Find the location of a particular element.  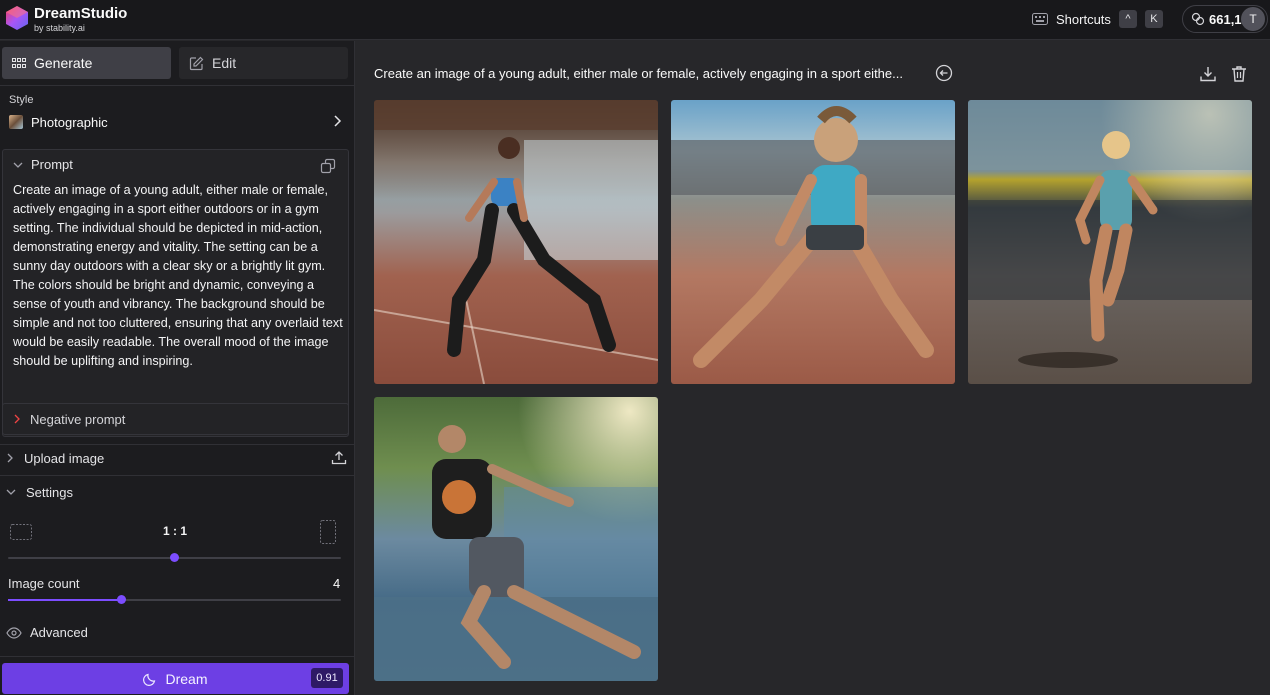

settings-header: Settings is located at coordinates (177, 492).